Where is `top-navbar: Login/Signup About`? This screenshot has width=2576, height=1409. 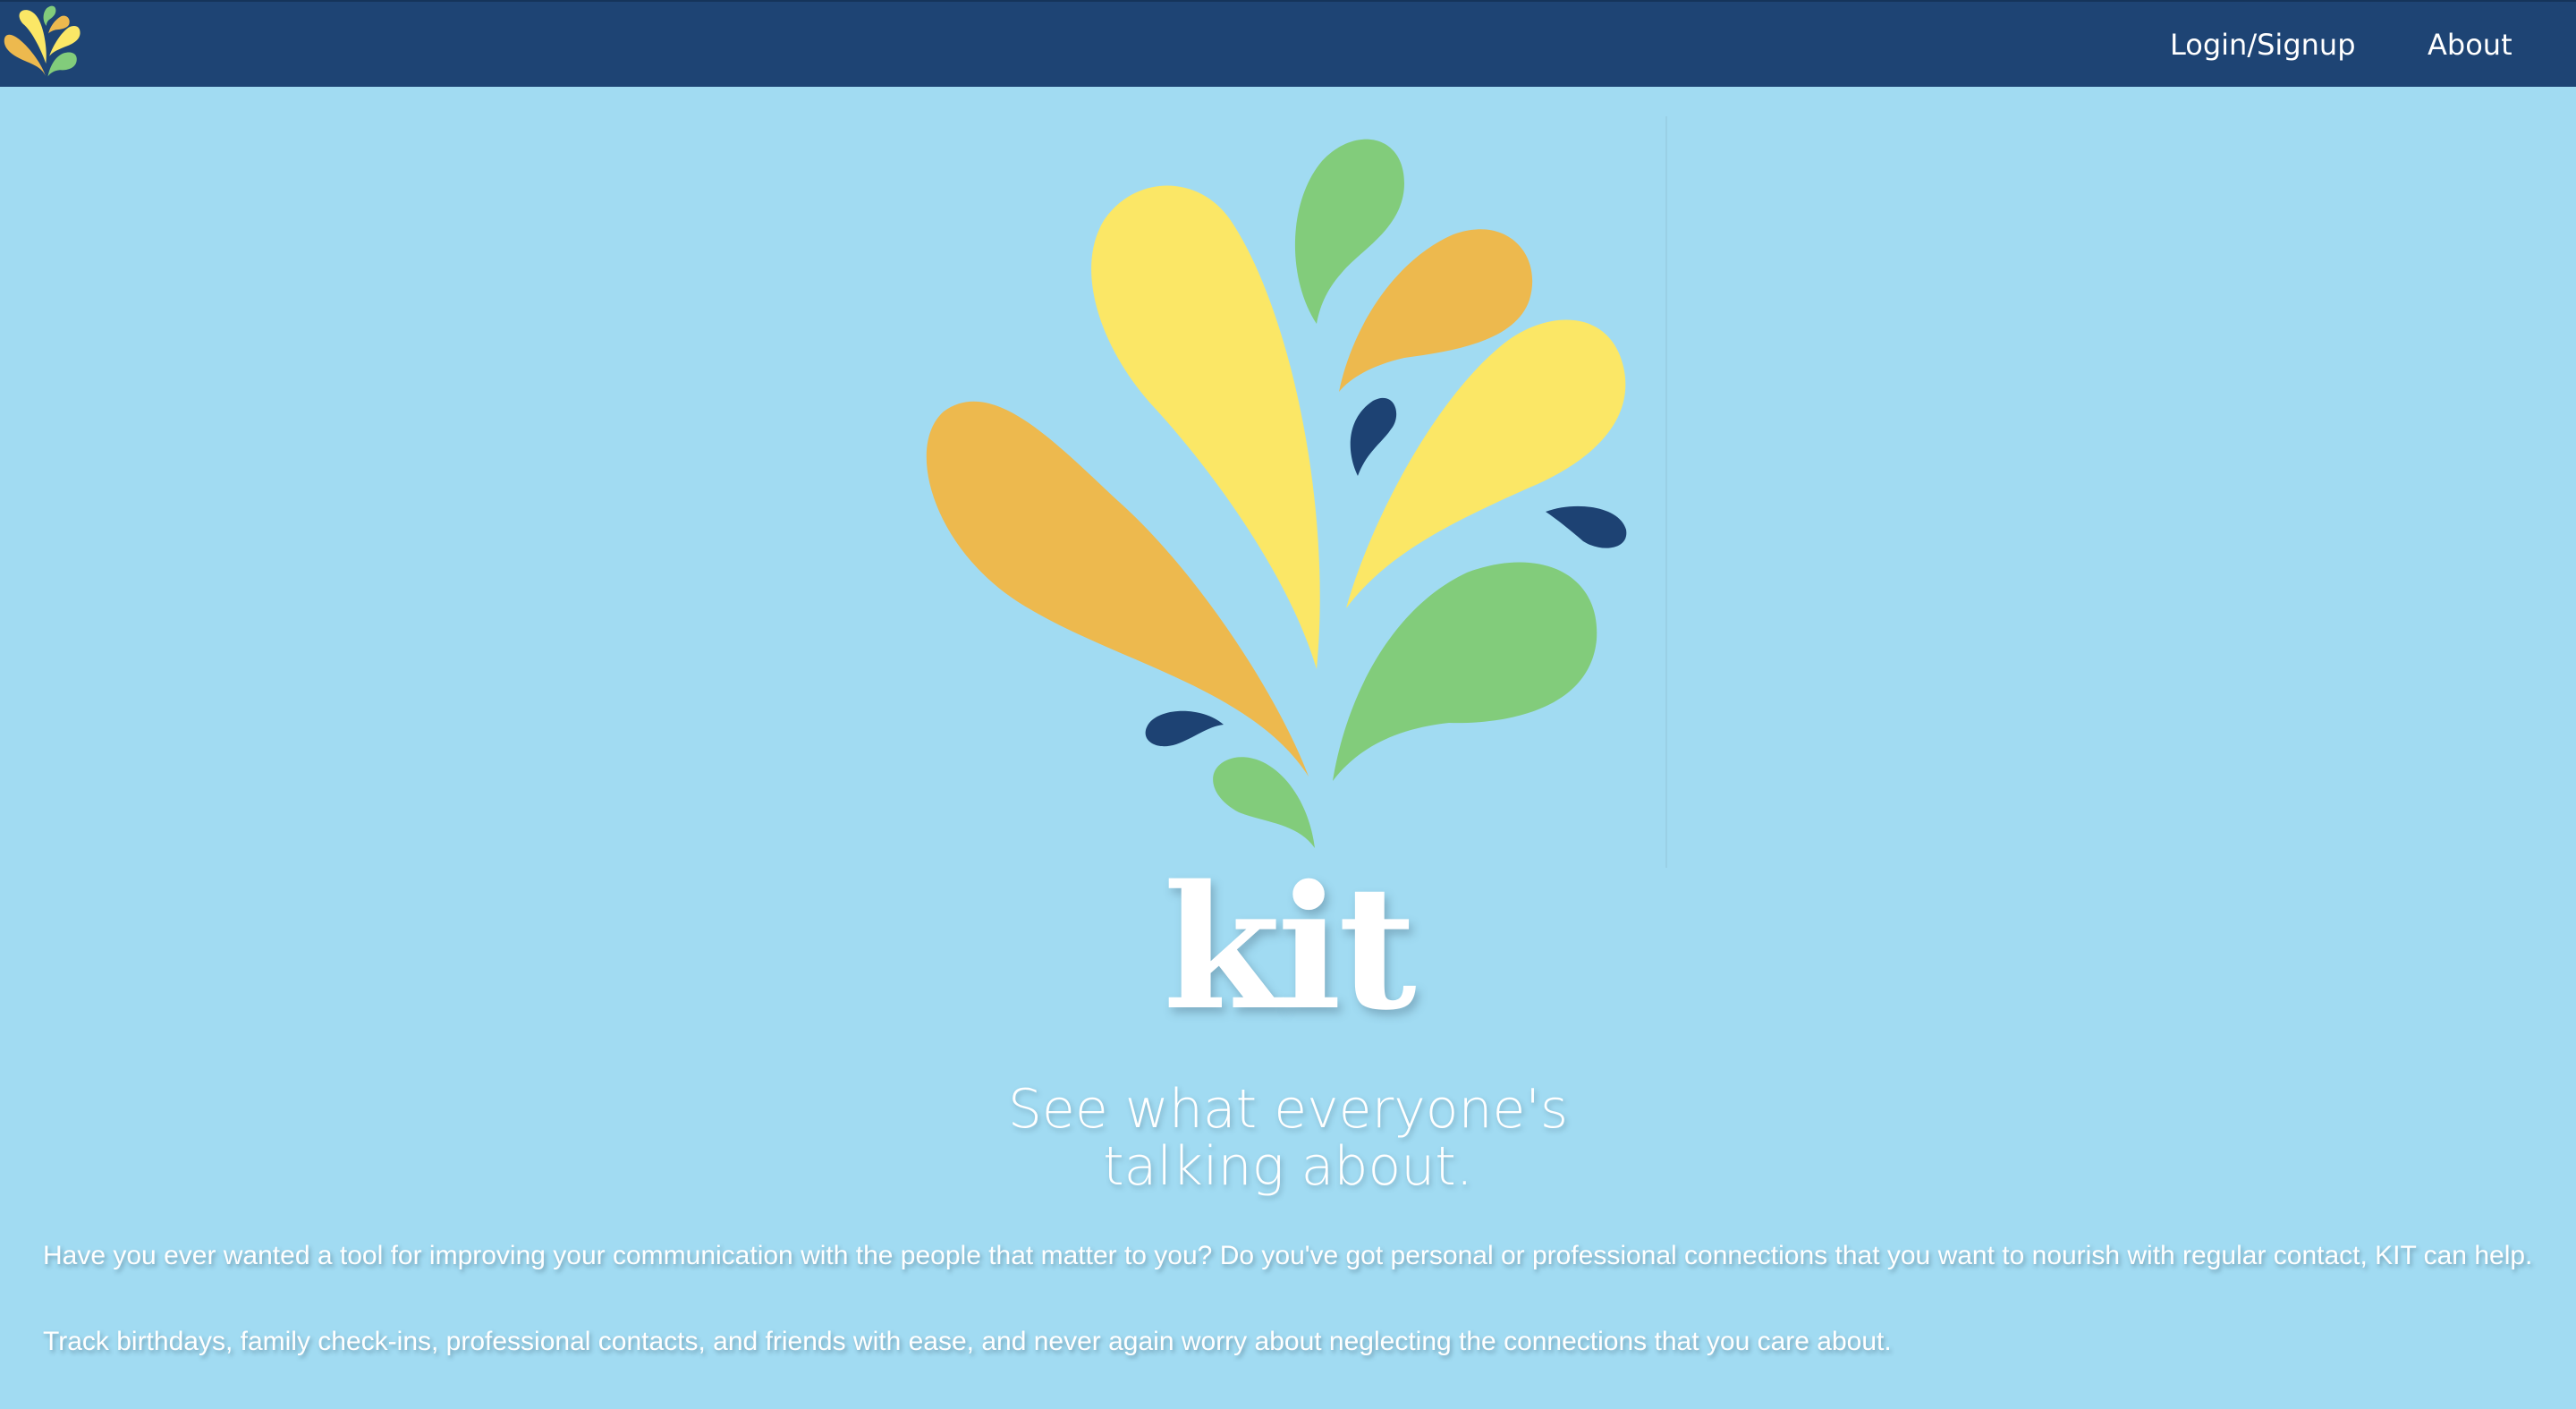 top-navbar: Login/Signup About is located at coordinates (1288, 43).